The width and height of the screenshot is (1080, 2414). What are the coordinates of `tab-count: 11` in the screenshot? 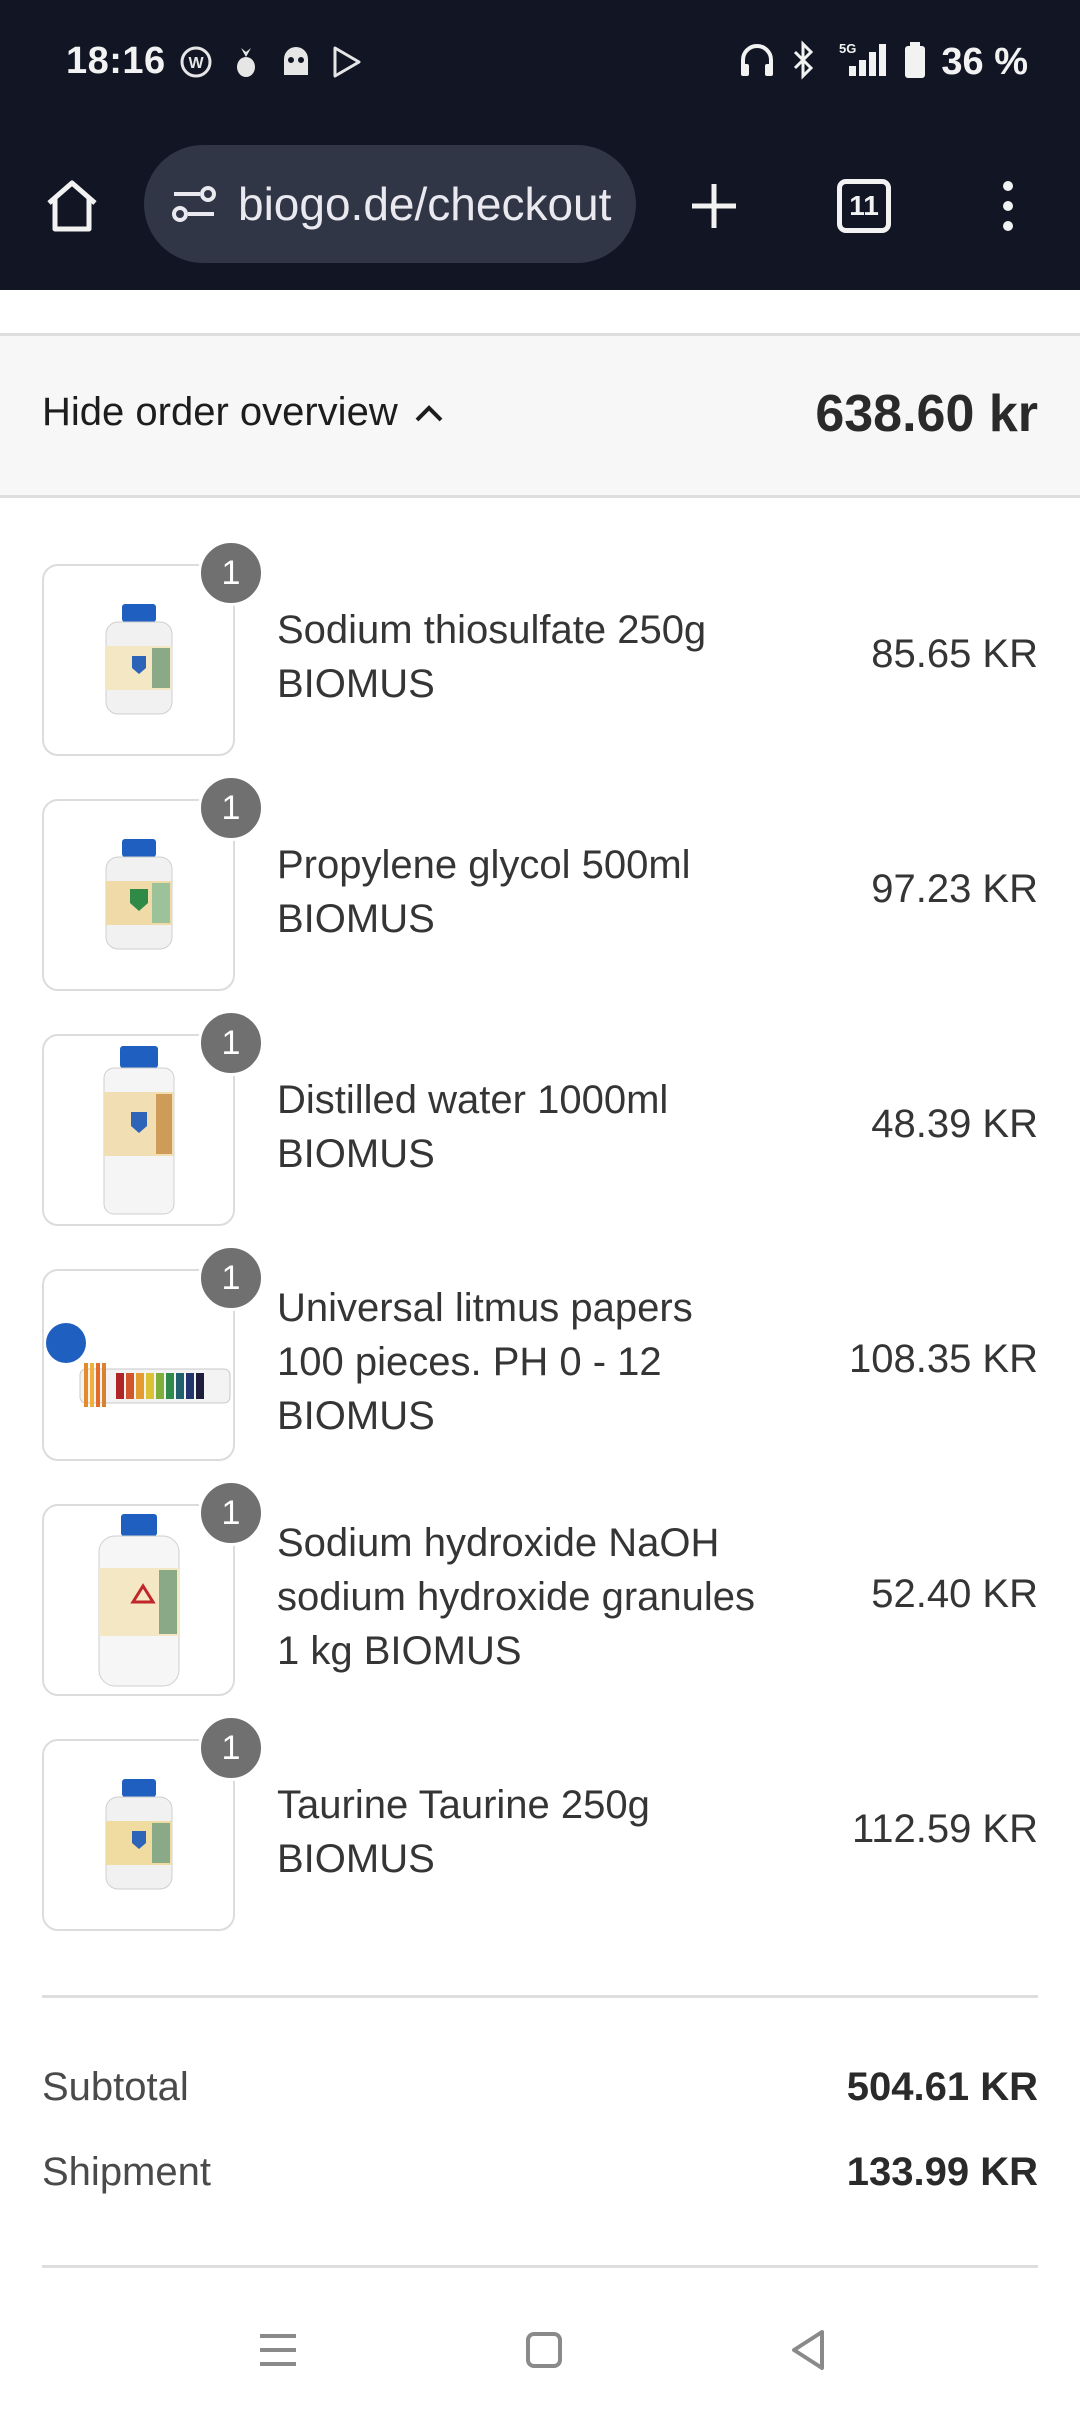 It's located at (864, 206).